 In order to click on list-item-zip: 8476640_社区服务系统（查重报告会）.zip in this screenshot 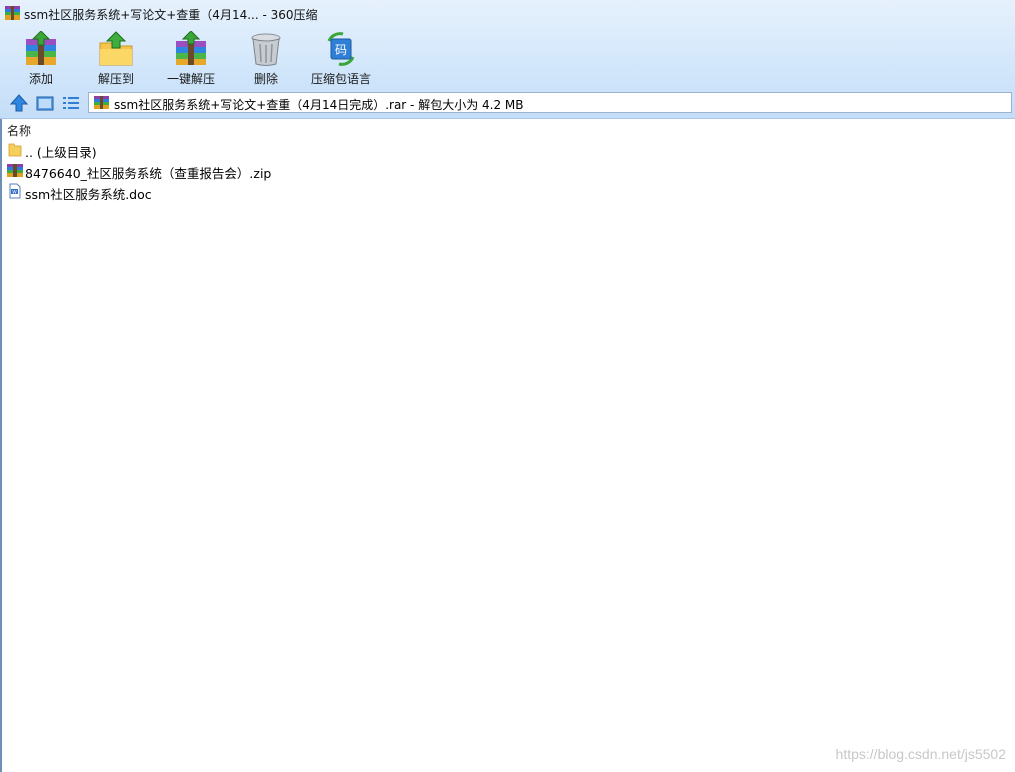, I will do `click(305, 170)`.